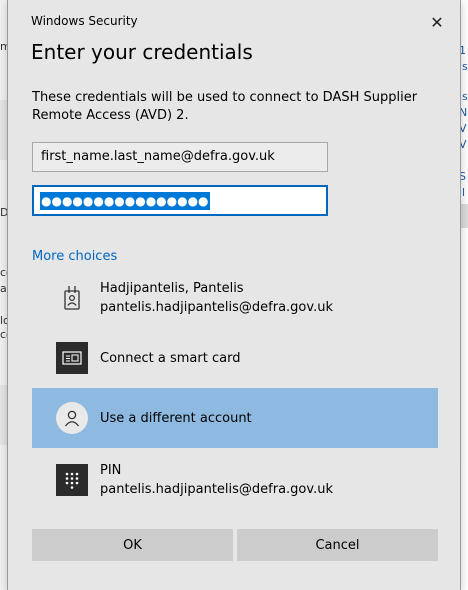 The image size is (468, 590). What do you see at coordinates (74, 256) in the screenshot?
I see `more-choices-link: More choices` at bounding box center [74, 256].